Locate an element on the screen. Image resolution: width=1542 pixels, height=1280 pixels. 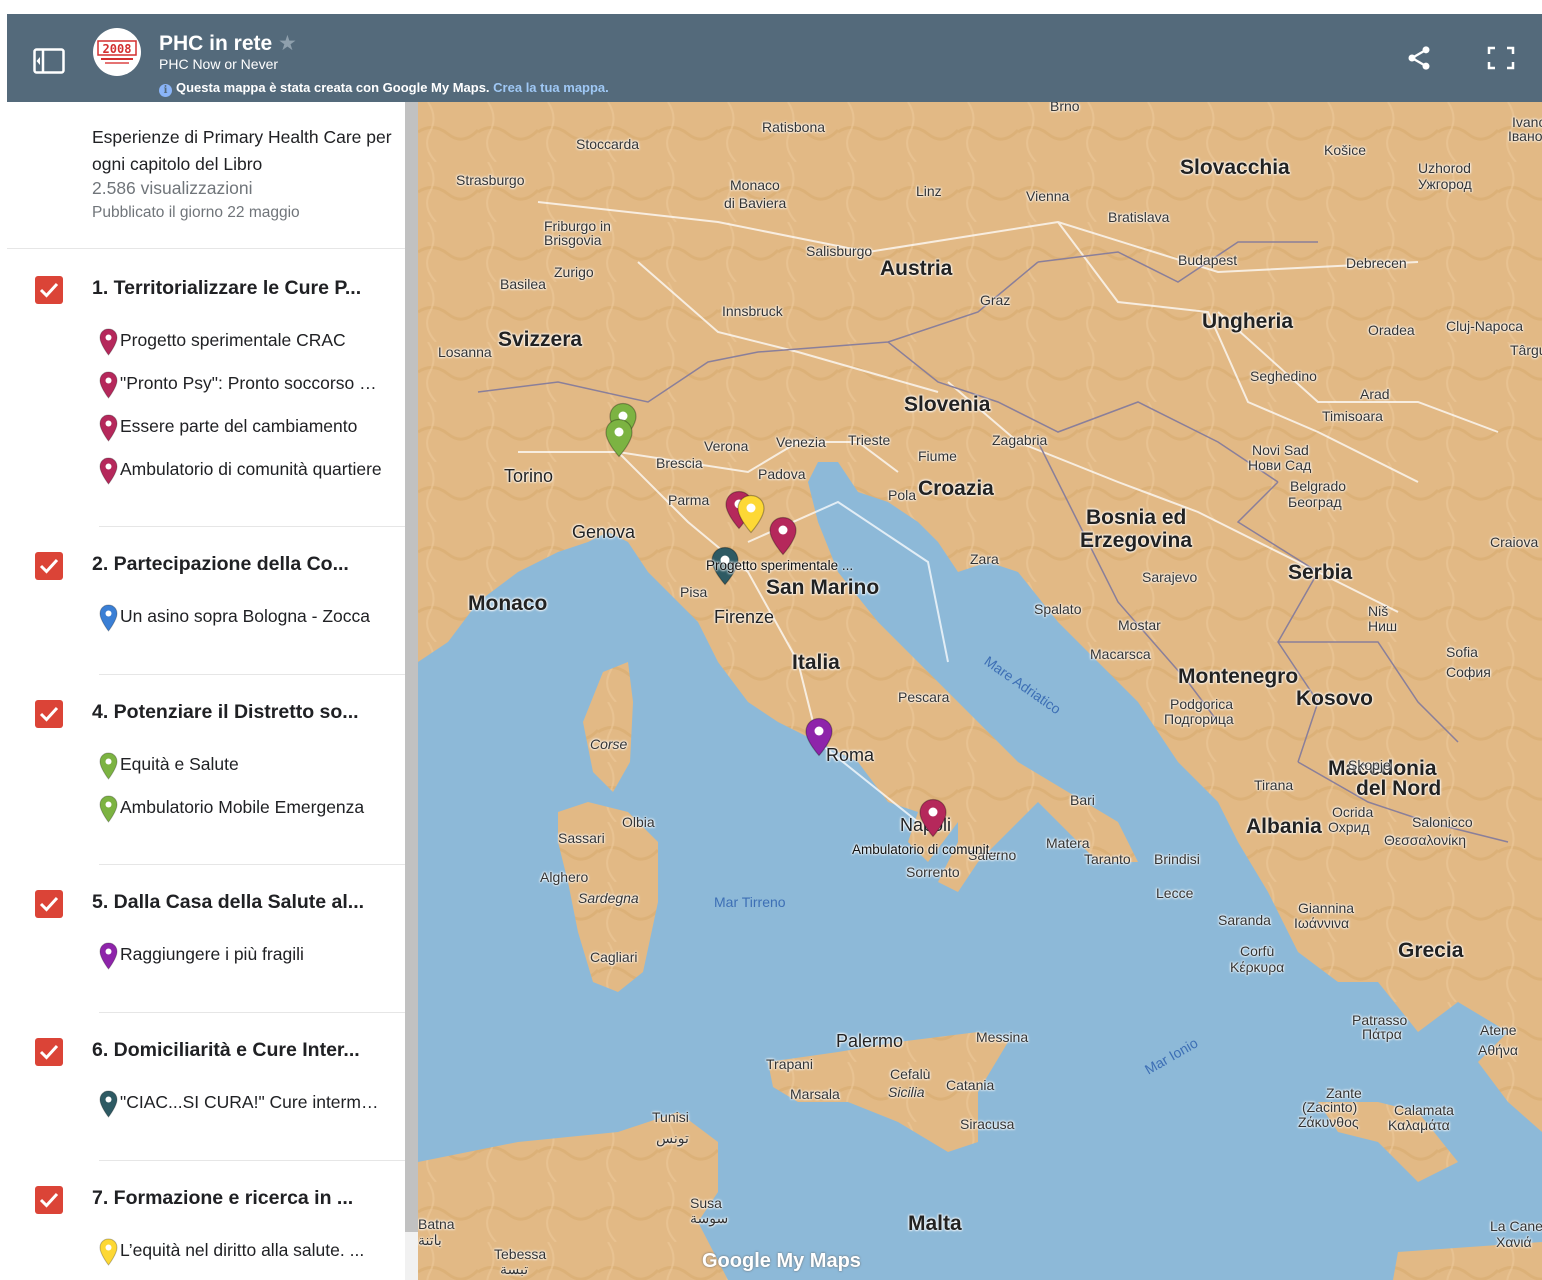
city-label: Нови Сад is located at coordinates (1280, 465).